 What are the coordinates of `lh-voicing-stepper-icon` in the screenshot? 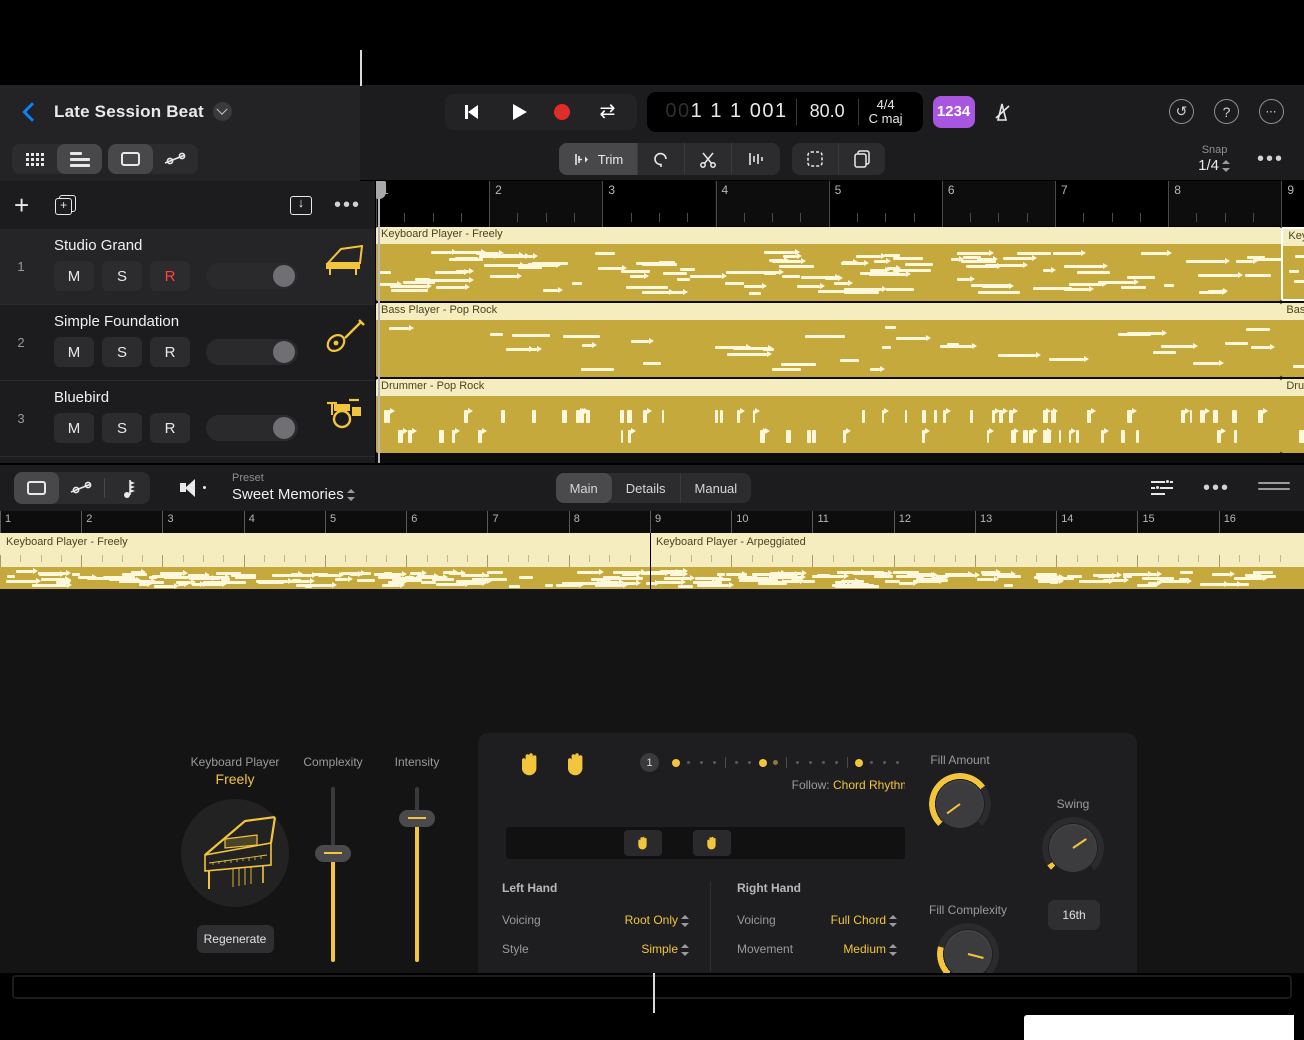 It's located at (685, 921).